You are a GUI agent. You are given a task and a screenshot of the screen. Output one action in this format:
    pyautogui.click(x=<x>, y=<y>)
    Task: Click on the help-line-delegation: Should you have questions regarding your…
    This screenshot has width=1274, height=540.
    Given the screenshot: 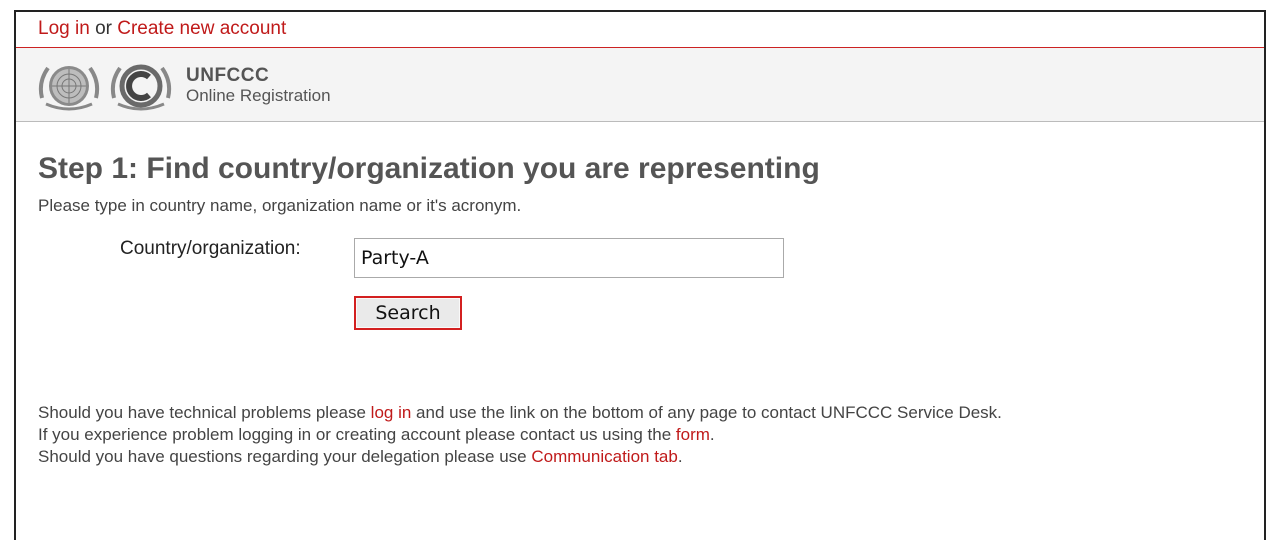 What is the action you would take?
    pyautogui.click(x=520, y=457)
    